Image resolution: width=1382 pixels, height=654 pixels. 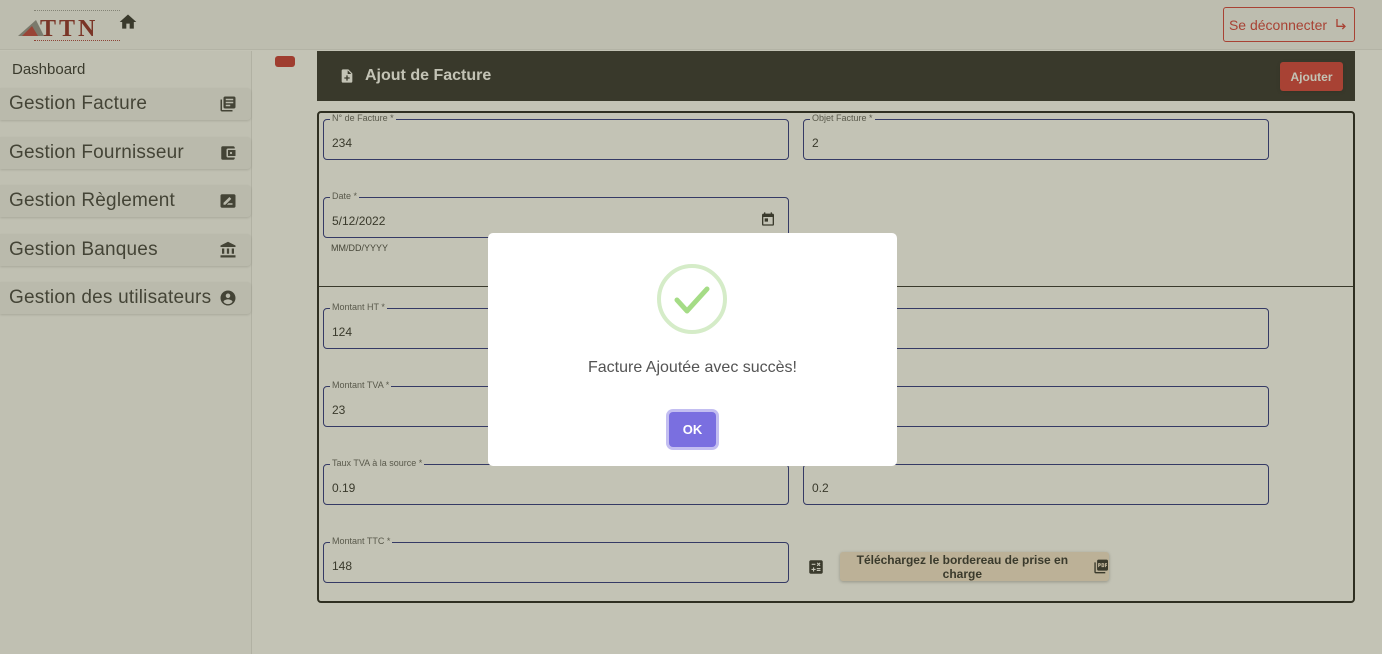 I want to click on success-dialog: Facture Ajoutée avec succès! OK, so click(x=692, y=349).